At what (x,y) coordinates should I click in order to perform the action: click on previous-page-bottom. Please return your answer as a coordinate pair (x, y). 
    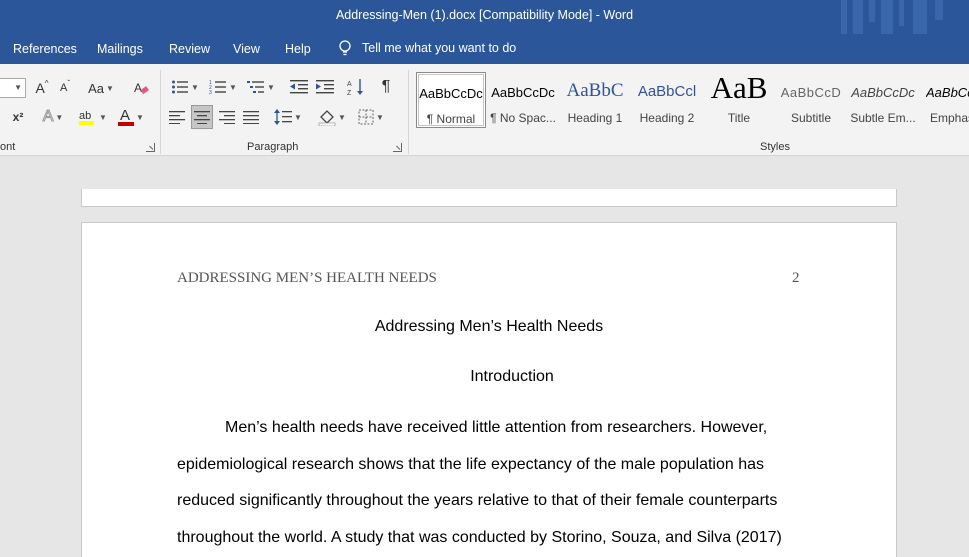
    Looking at the image, I should click on (489, 198).